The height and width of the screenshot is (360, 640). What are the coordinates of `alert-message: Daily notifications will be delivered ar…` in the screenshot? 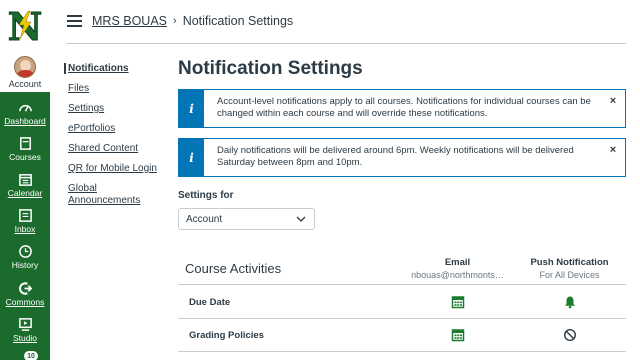 It's located at (395, 156).